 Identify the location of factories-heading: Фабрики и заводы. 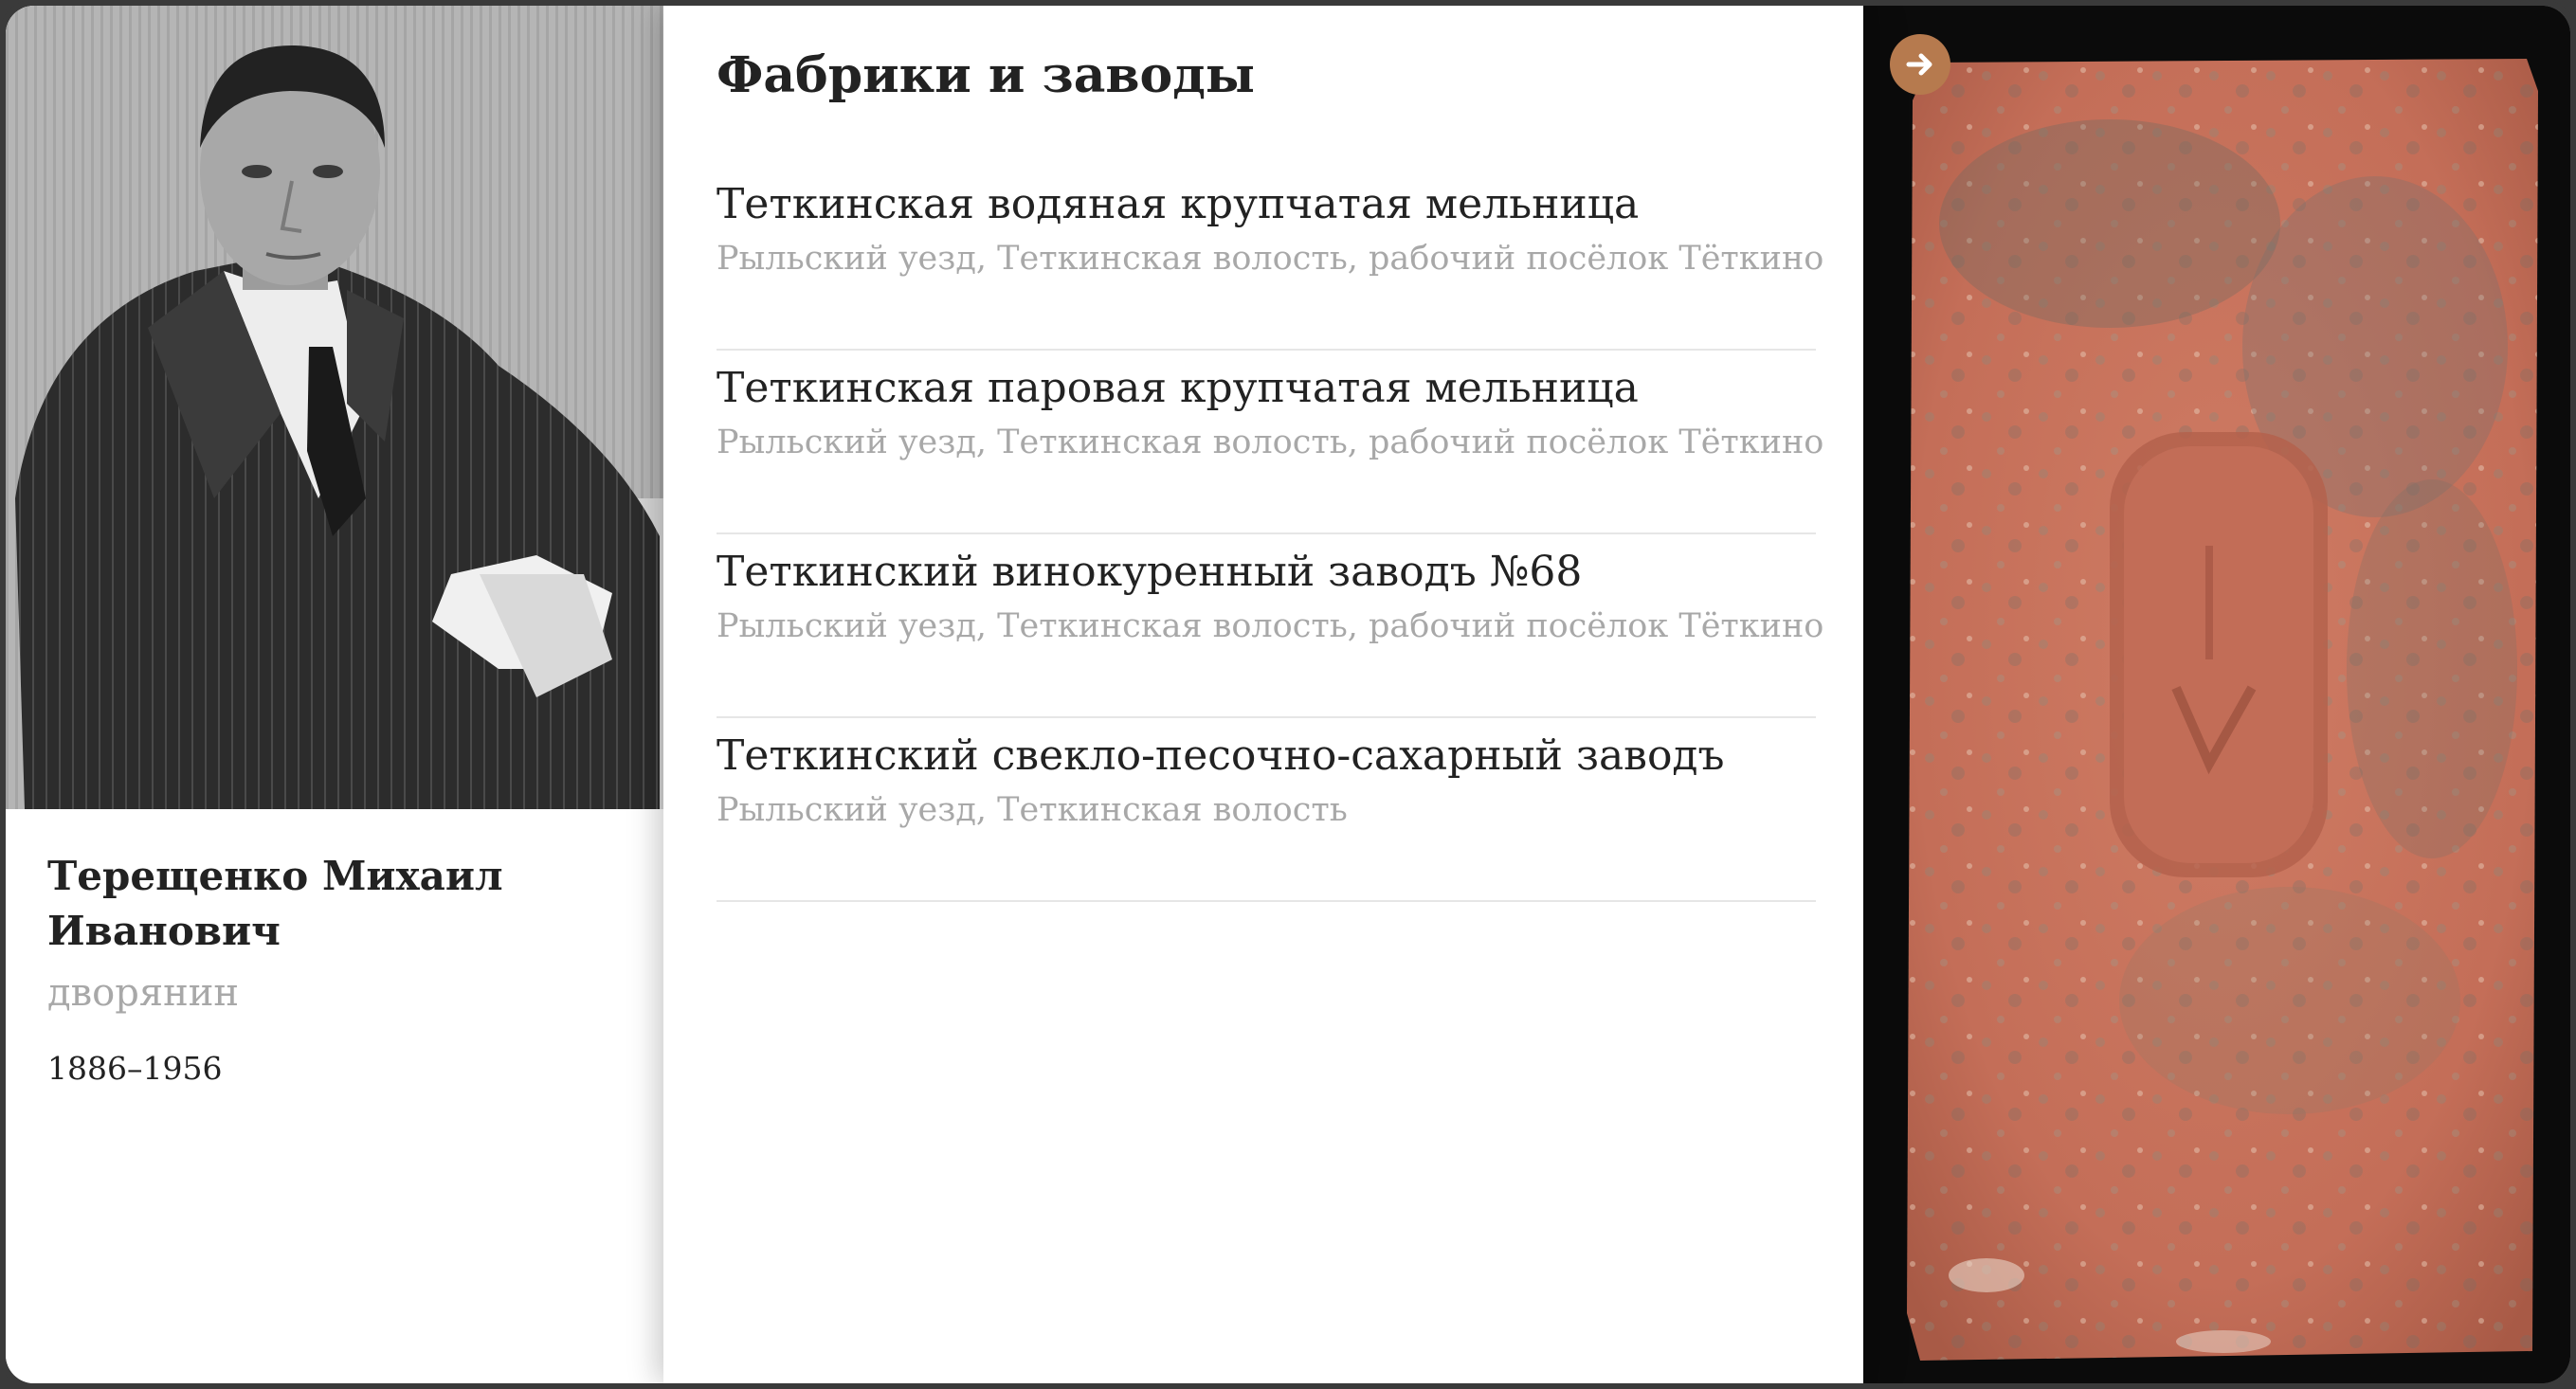
(987, 75).